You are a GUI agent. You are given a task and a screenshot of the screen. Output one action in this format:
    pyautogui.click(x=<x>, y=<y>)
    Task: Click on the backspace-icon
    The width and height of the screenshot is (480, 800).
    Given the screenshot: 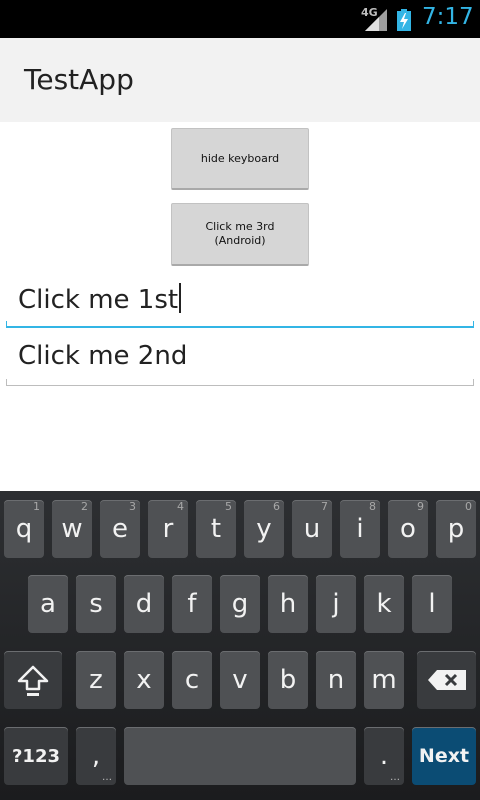 What is the action you would take?
    pyautogui.click(x=446, y=680)
    